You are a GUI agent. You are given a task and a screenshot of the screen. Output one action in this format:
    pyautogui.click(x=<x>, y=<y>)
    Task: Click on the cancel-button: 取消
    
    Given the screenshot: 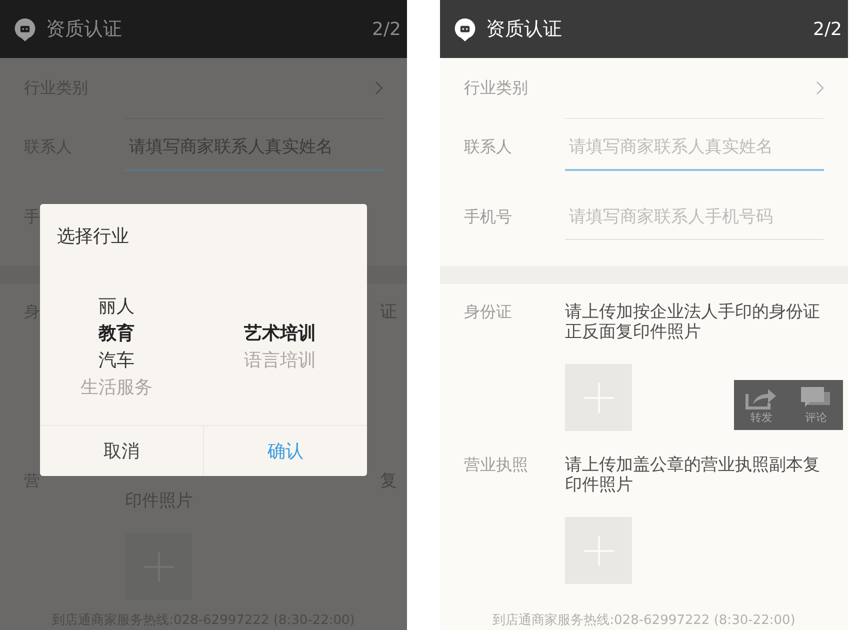 What is the action you would take?
    pyautogui.click(x=121, y=451)
    